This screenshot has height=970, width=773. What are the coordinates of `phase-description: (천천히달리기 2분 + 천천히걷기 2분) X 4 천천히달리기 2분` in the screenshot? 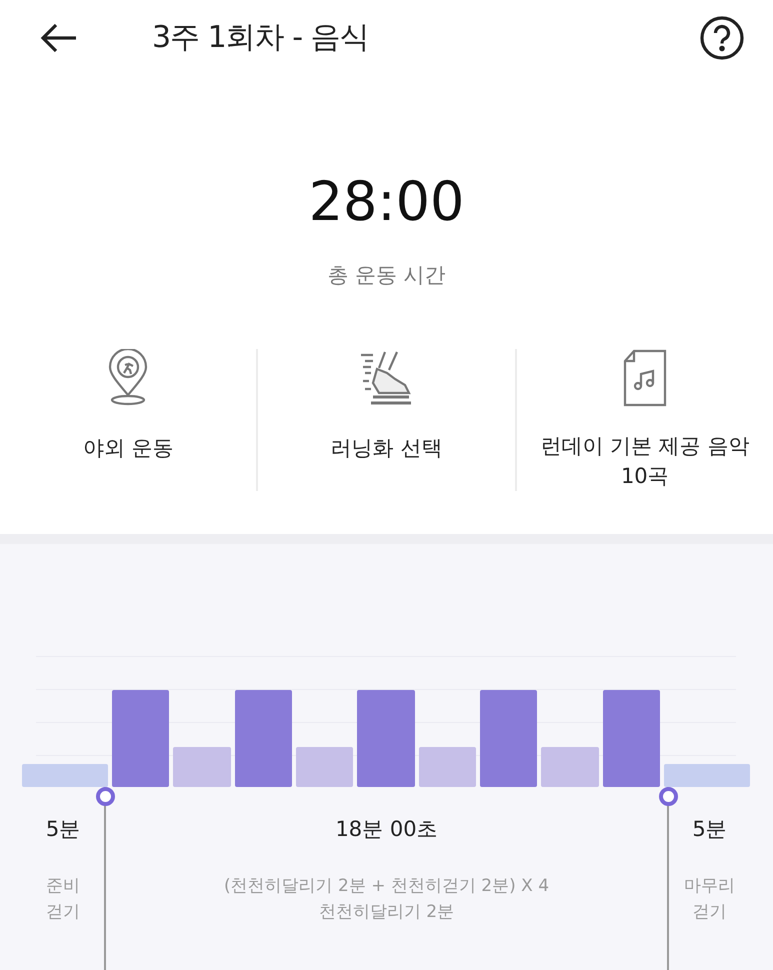 It's located at (387, 899).